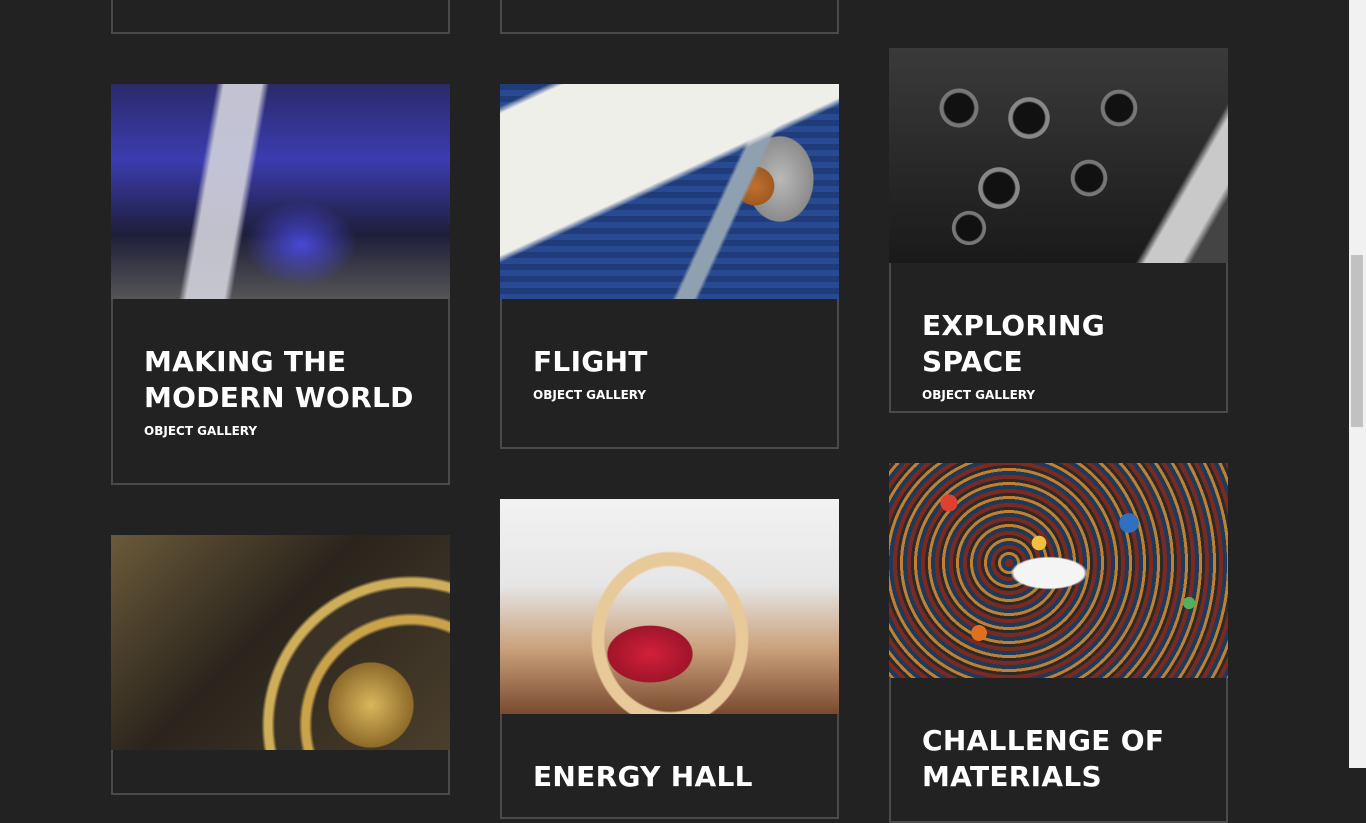 The width and height of the screenshot is (1366, 823). Describe the element at coordinates (670, 777) in the screenshot. I see `gallery-title: ENERGY HALL` at that location.